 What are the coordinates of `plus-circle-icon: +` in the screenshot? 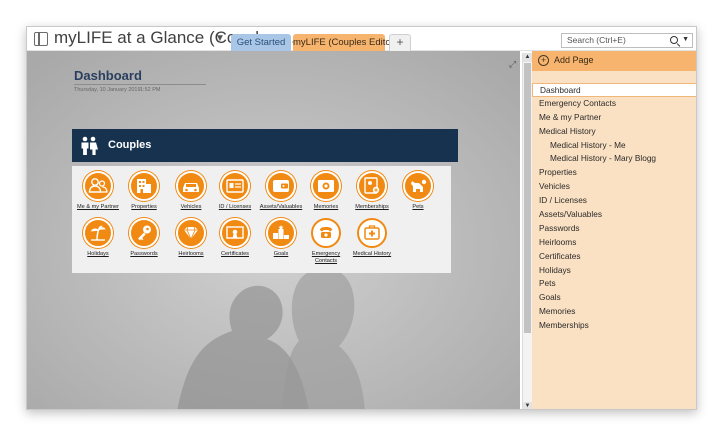 It's located at (543, 60).